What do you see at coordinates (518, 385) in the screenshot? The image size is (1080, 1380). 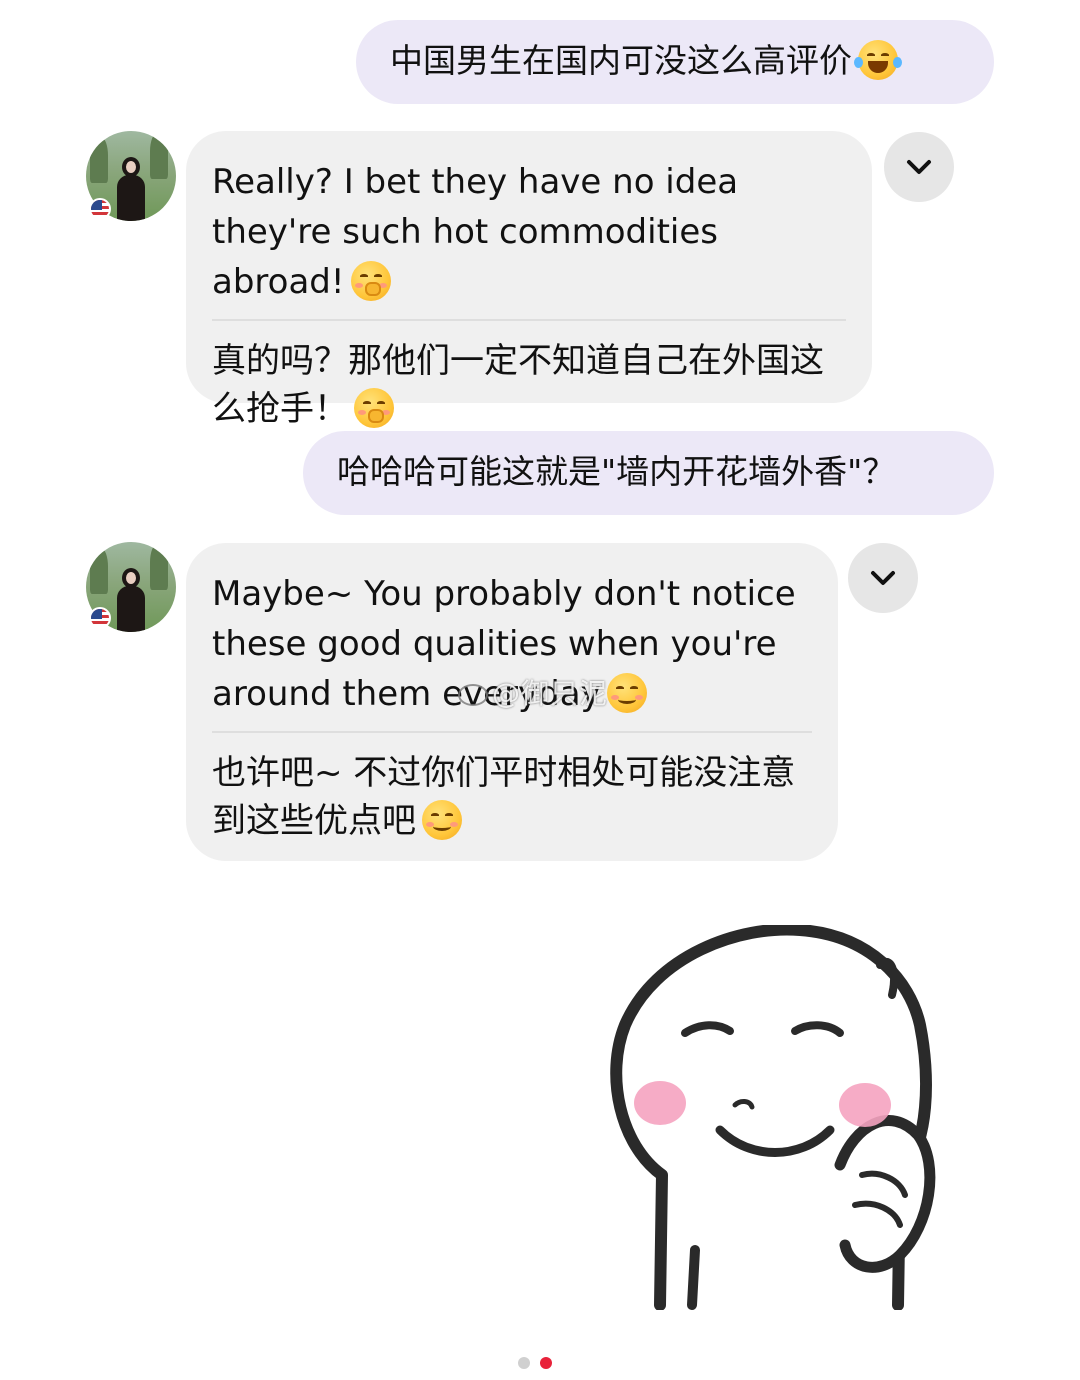 I see `incoming-message-1-translation: 真的吗？那他们一定不知道自己在外国这么抢手！` at bounding box center [518, 385].